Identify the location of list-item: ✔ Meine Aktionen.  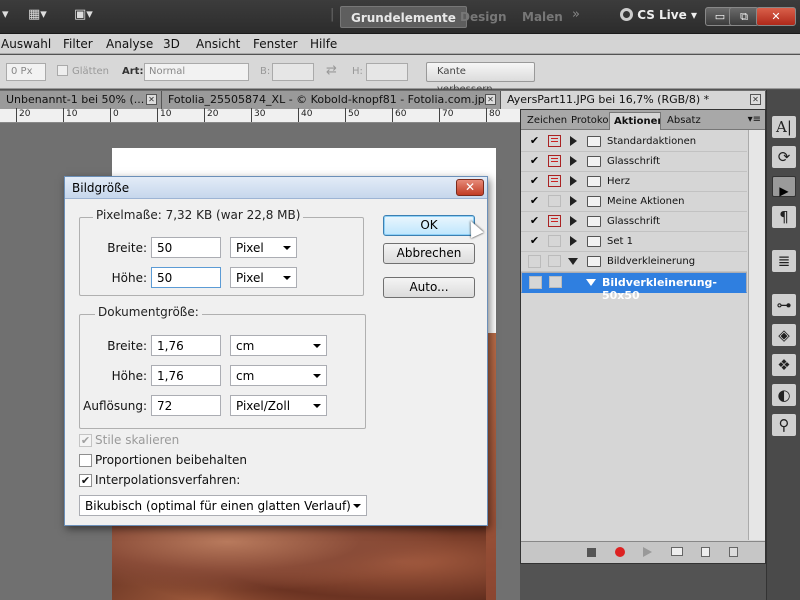
(634, 202).